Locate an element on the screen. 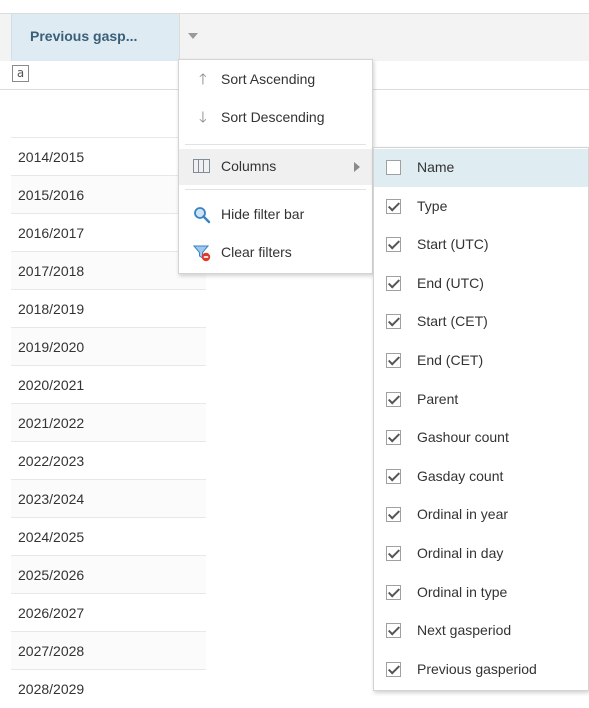  menu-item-sort-ascending: 🡑 Sort Ascending is located at coordinates (275, 80).